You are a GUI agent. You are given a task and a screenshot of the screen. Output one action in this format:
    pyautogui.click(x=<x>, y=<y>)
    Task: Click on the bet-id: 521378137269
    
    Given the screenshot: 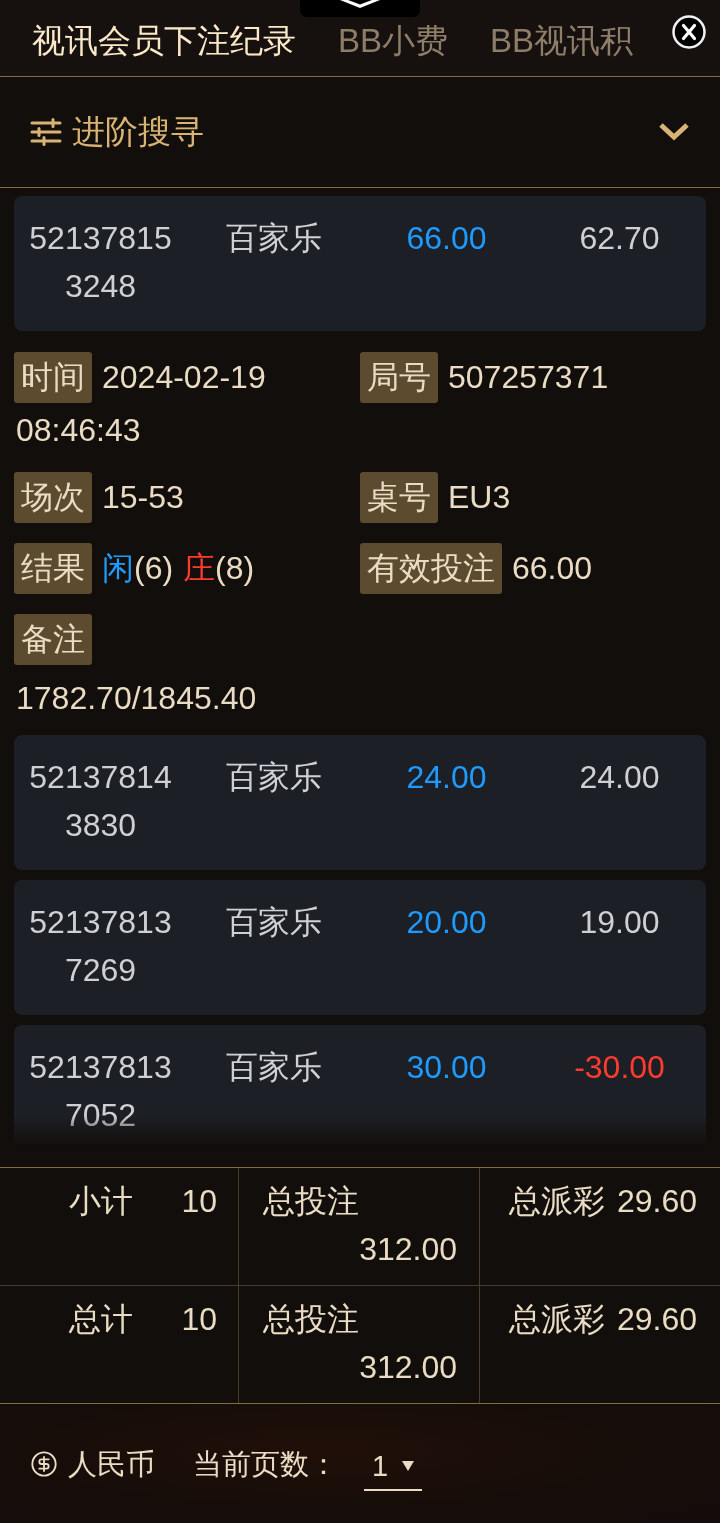 What is the action you would take?
    pyautogui.click(x=100, y=946)
    